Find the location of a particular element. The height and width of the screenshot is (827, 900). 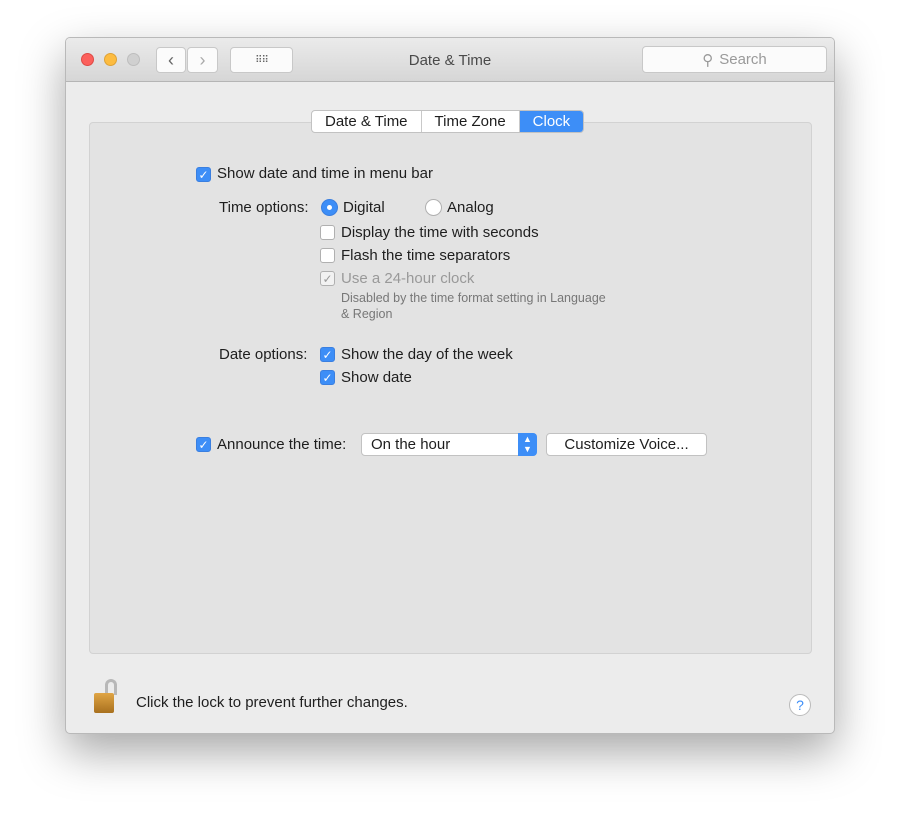

search-field: ⚲ Search is located at coordinates (734, 59).